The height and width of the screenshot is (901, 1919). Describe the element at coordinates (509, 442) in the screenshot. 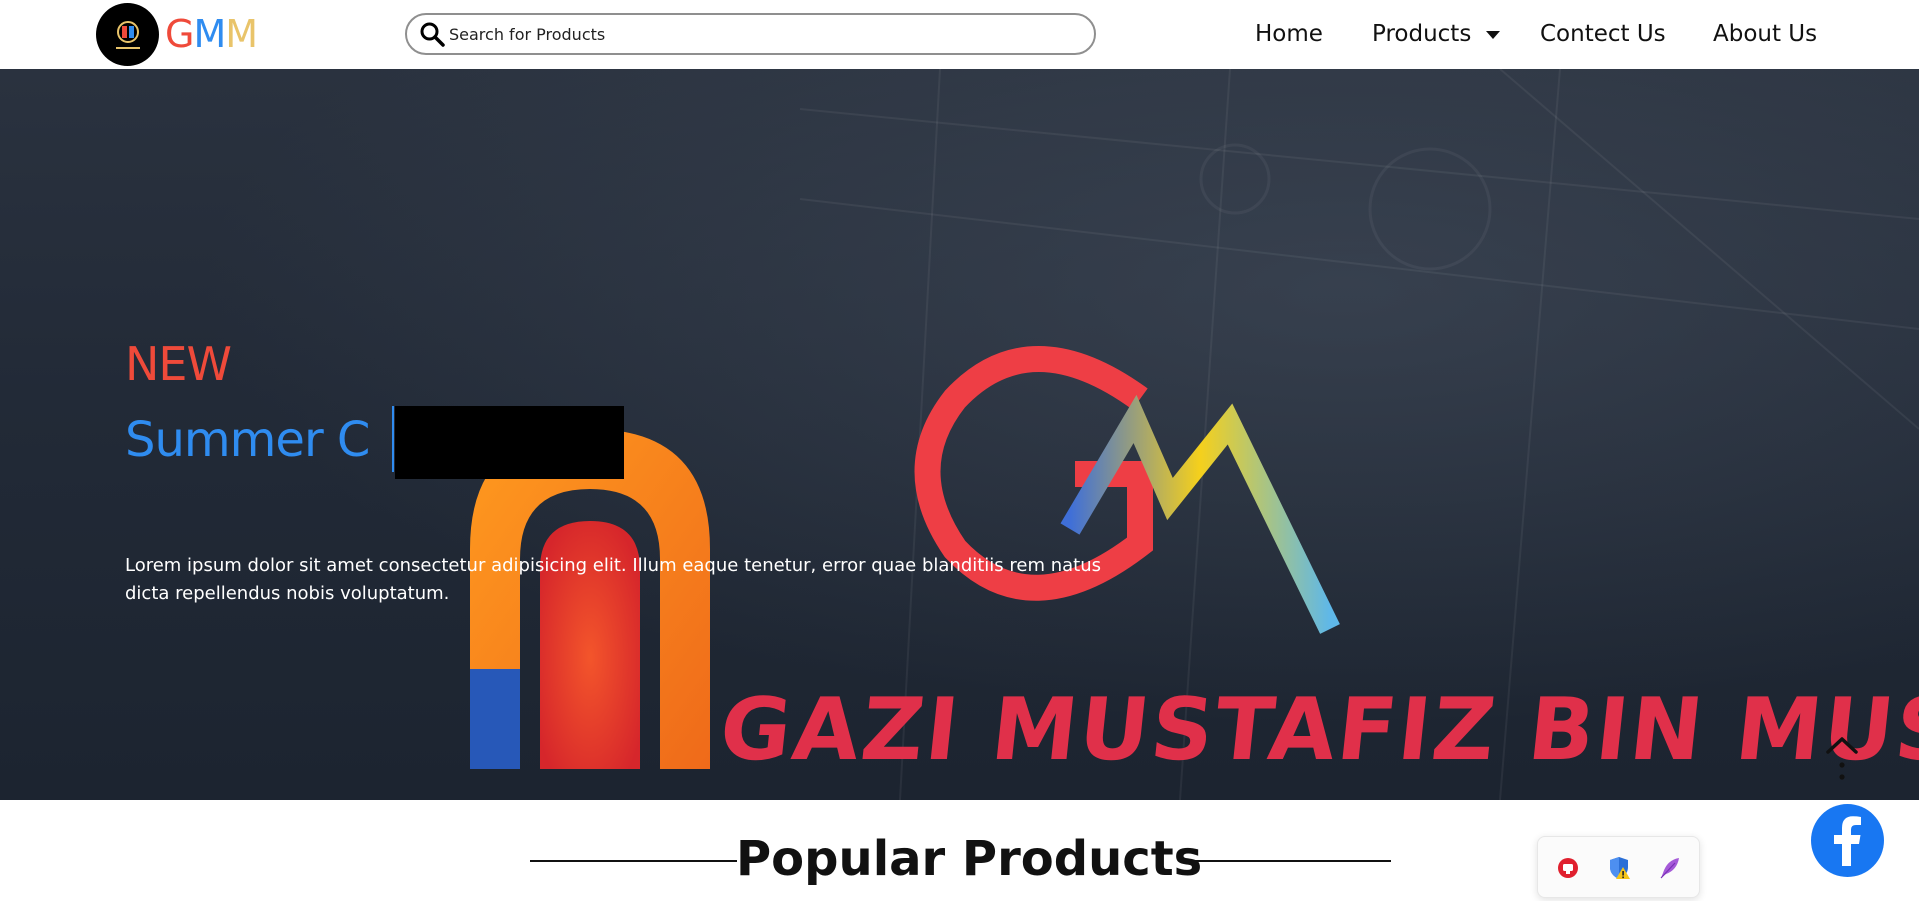

I see `redaction-box` at that location.